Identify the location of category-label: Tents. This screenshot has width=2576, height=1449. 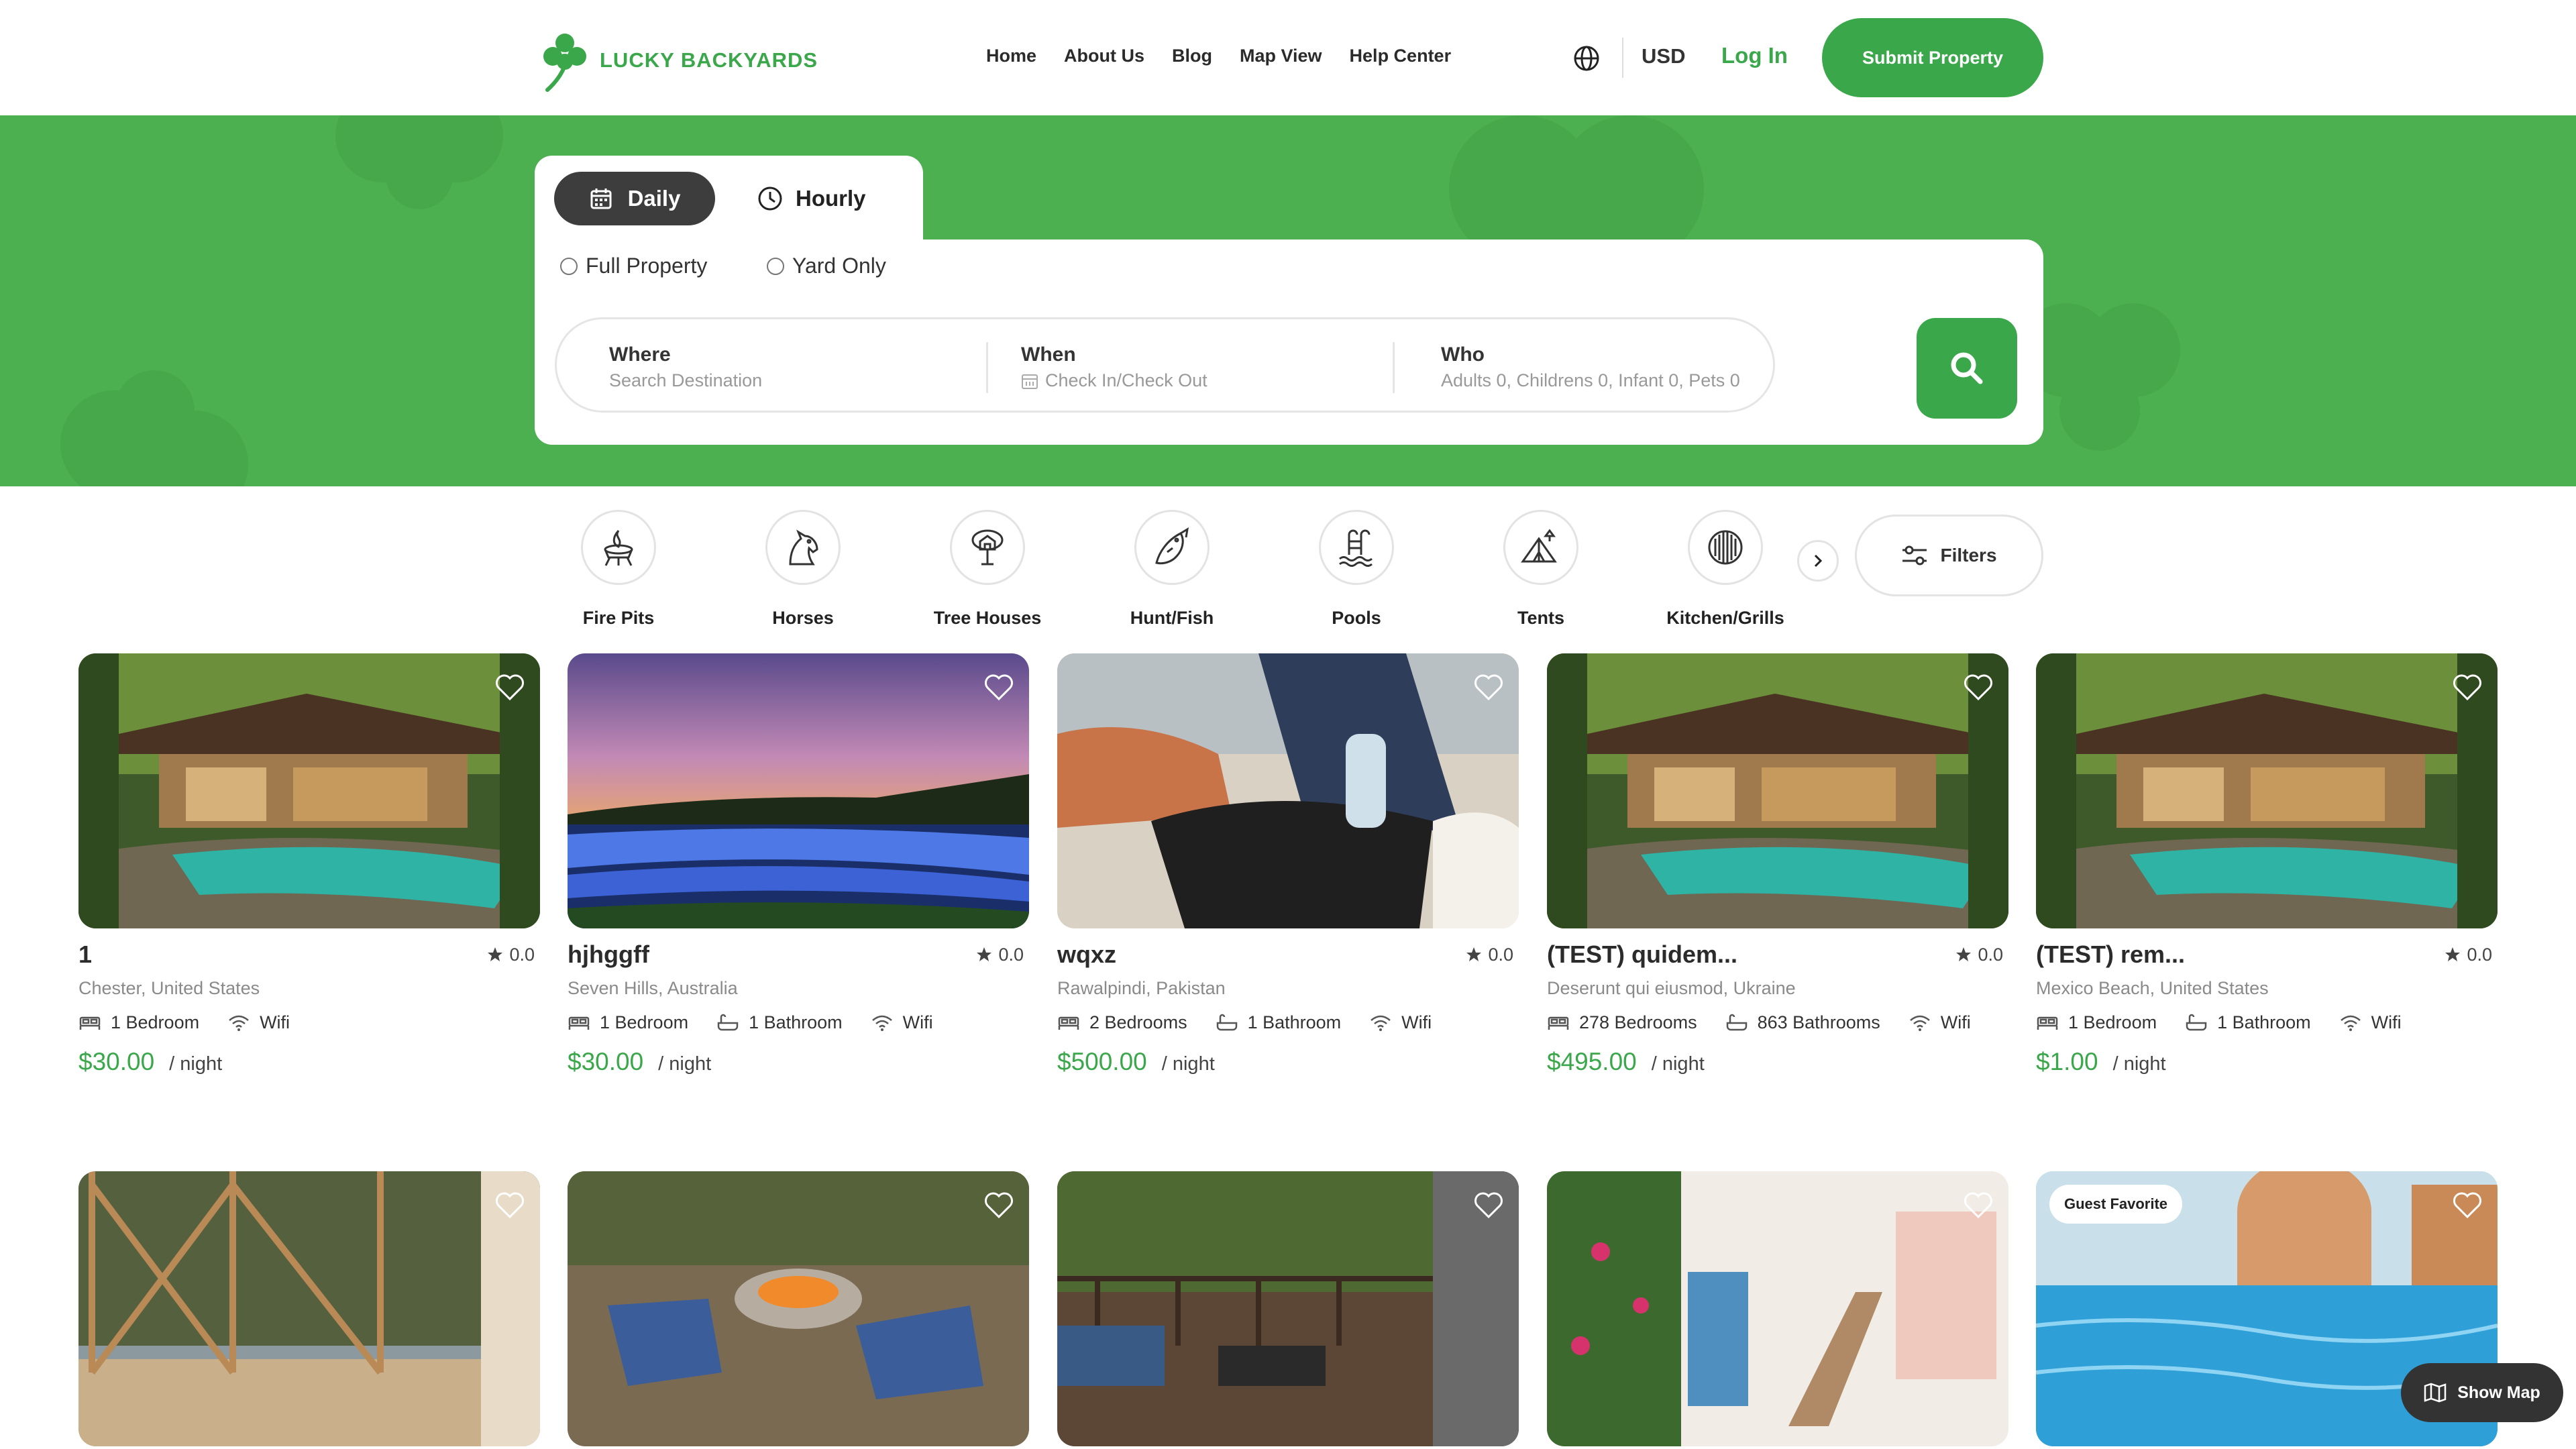
(1540, 618).